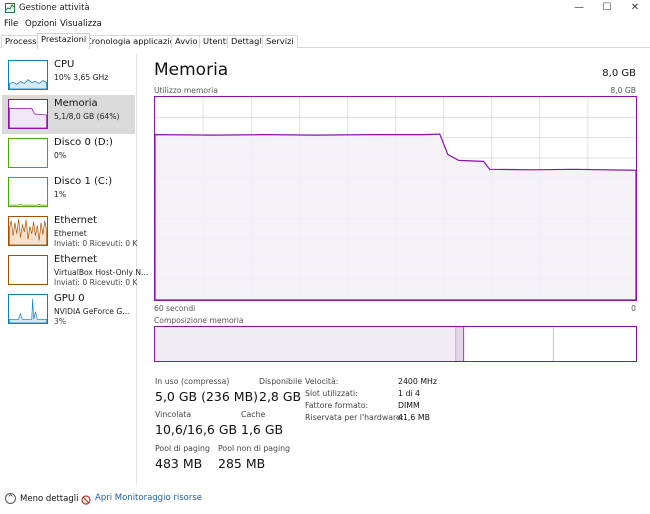 The height and width of the screenshot is (514, 650). I want to click on sidebar-item-value: 0%, so click(60, 155).